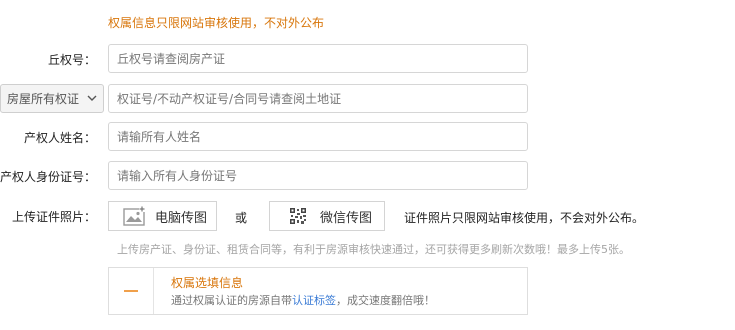 Image resolution: width=735 pixels, height=330 pixels. Describe the element at coordinates (318, 98) in the screenshot. I see `certificate-number-input` at that location.